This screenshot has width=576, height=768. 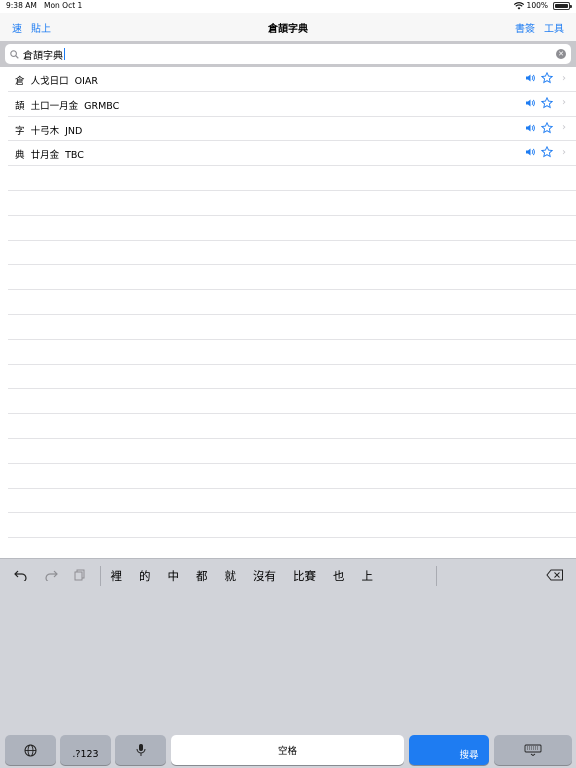 What do you see at coordinates (21, 575) in the screenshot?
I see `undo-icon` at bounding box center [21, 575].